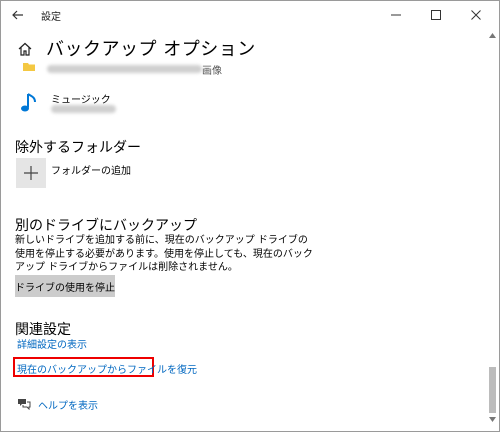  I want to click on scrollbar-thumb, so click(492, 390).